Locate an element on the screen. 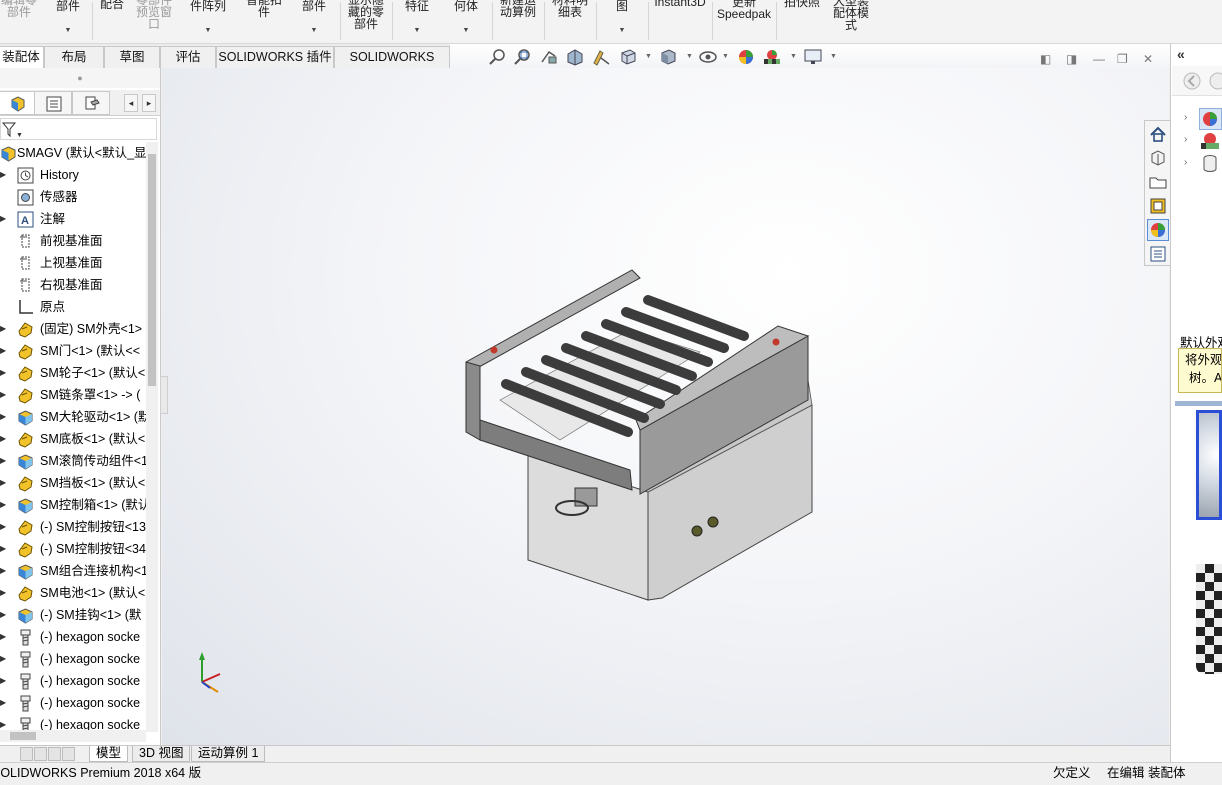 This screenshot has height=785, width=1222. tree-item: ▶ SM挡板<1> (默认< is located at coordinates (73, 483).